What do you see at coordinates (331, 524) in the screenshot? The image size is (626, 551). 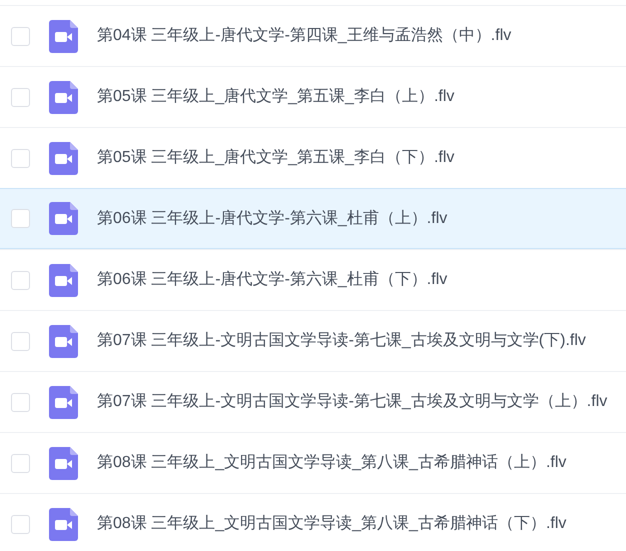 I see `file-name: 第08课 三年级上_文明古国文学导读_第八课_古希腊神话（下）.flv` at bounding box center [331, 524].